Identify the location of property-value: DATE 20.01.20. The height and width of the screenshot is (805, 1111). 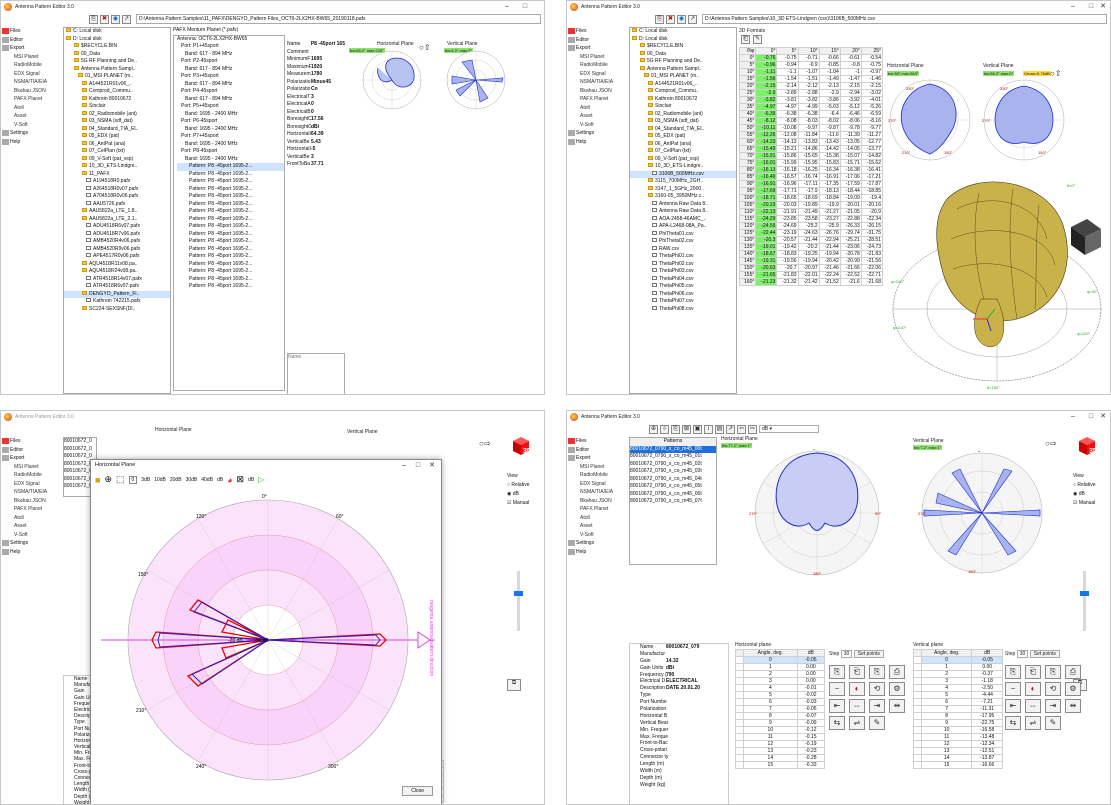
(683, 688).